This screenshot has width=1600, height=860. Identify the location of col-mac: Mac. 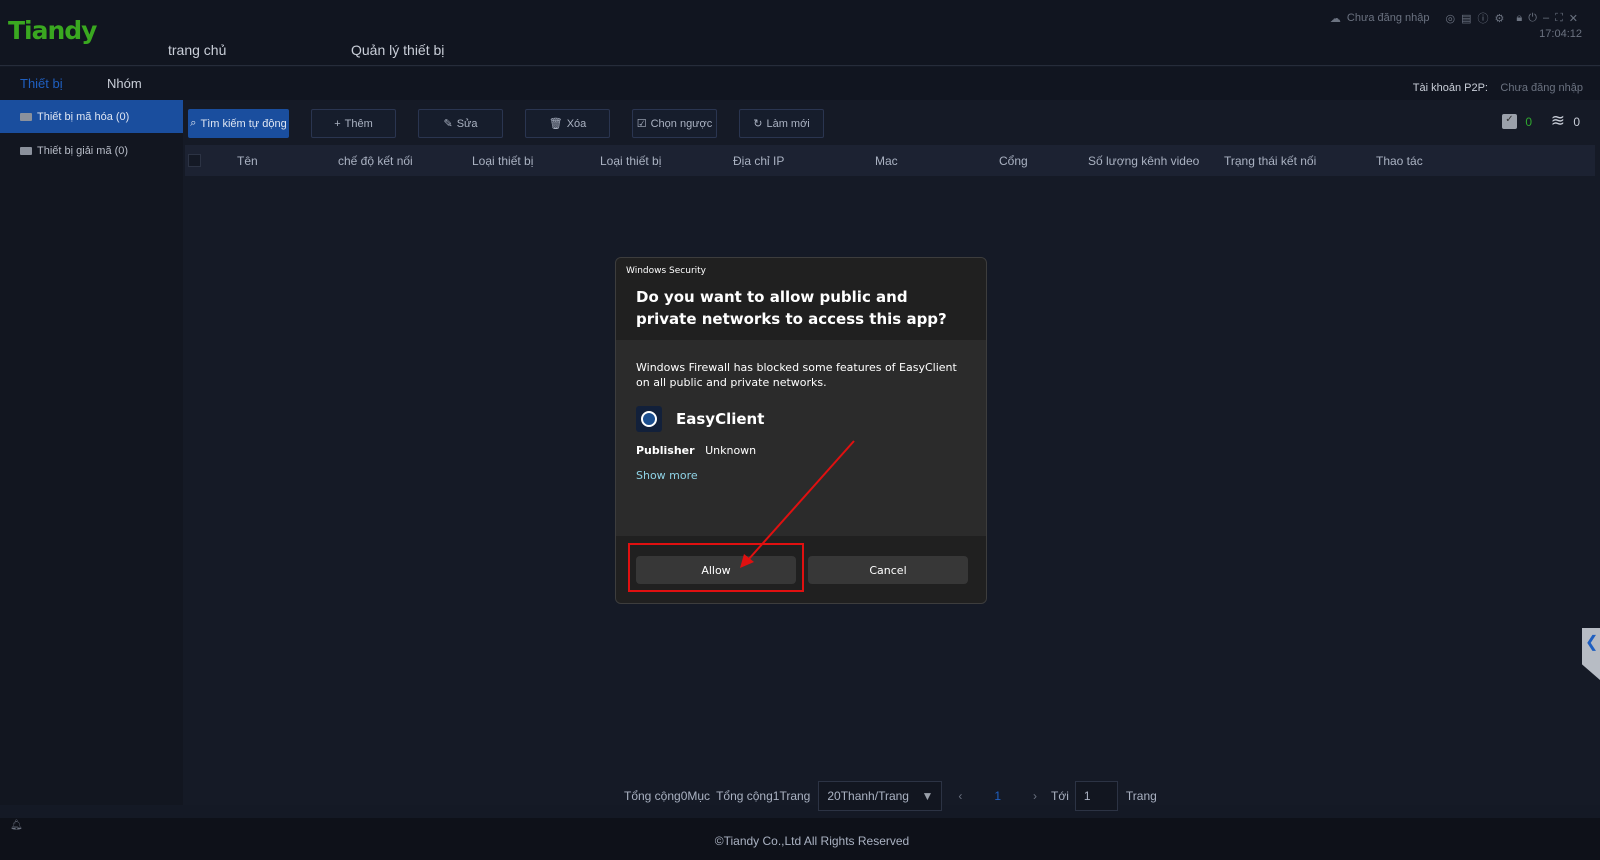
(886, 161).